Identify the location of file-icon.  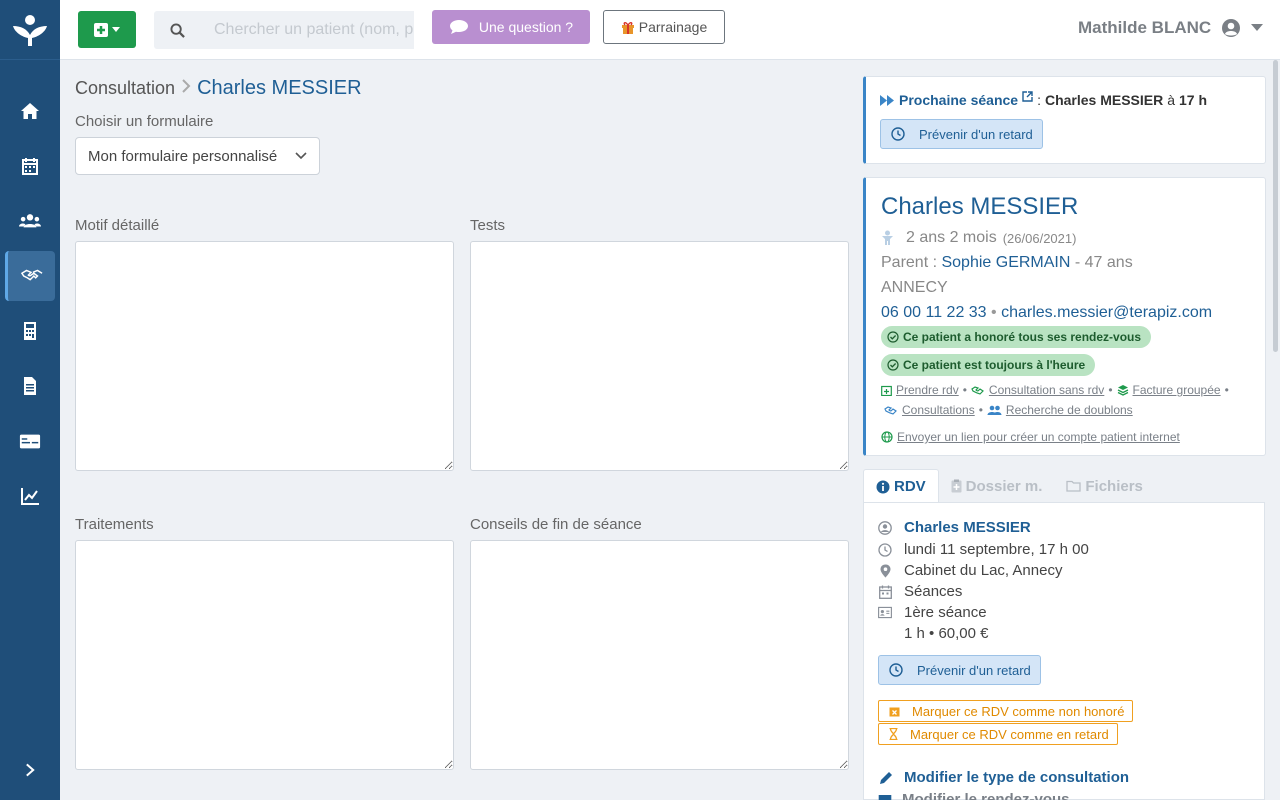
(30, 386).